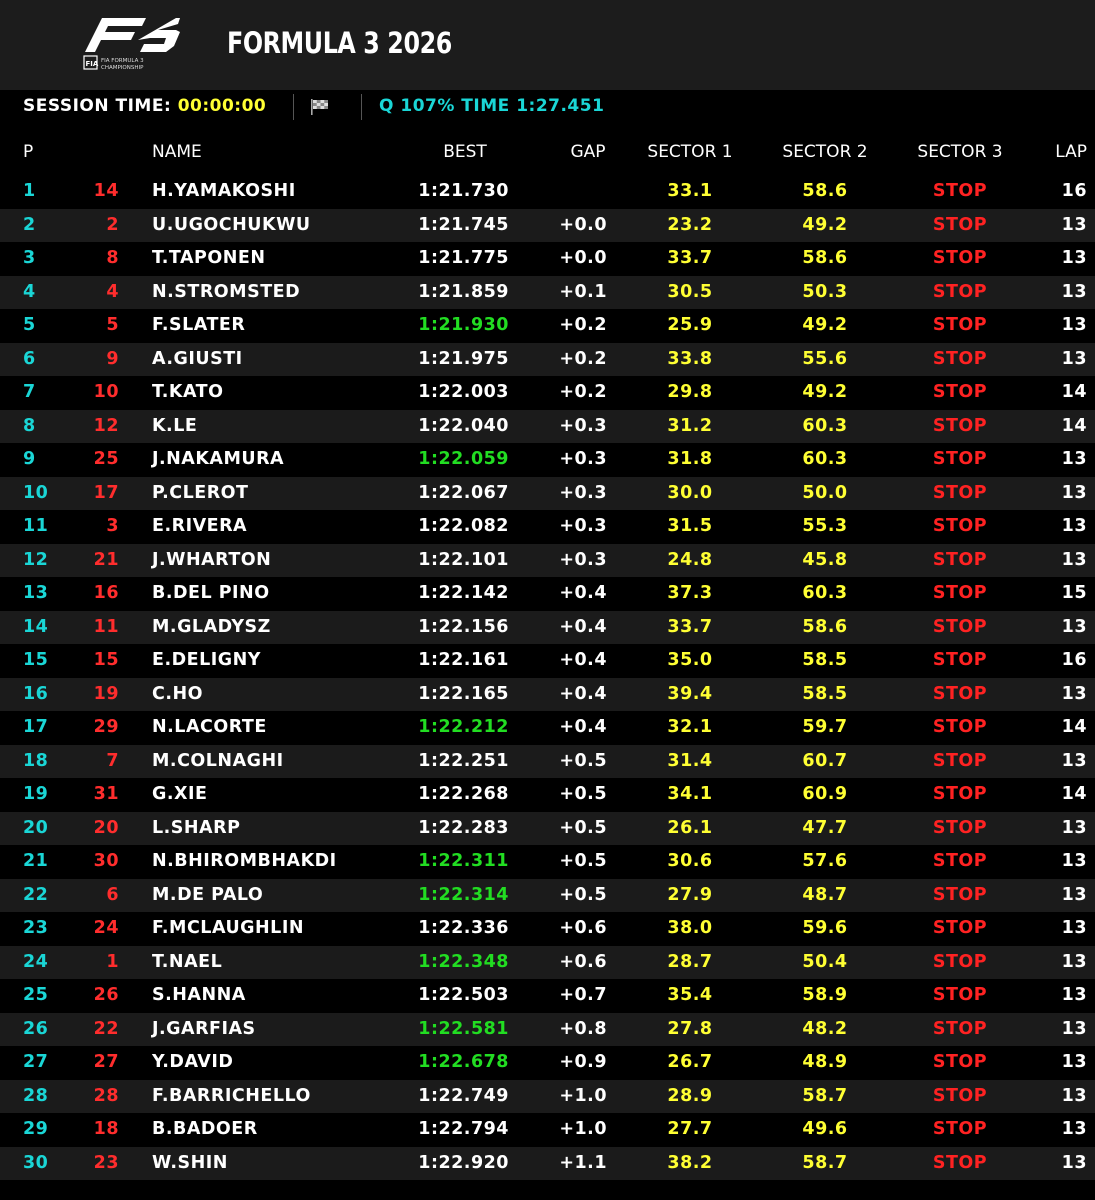  What do you see at coordinates (825, 1062) in the screenshot?
I see `sector2-cell: 48.9` at bounding box center [825, 1062].